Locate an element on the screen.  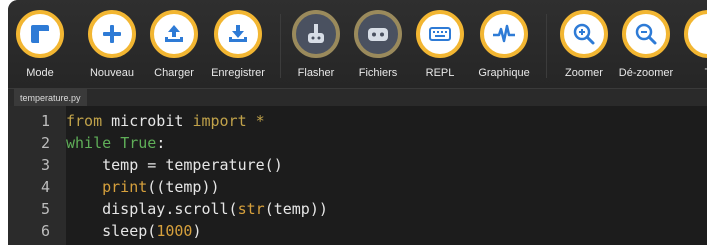
download-icon is located at coordinates (238, 34).